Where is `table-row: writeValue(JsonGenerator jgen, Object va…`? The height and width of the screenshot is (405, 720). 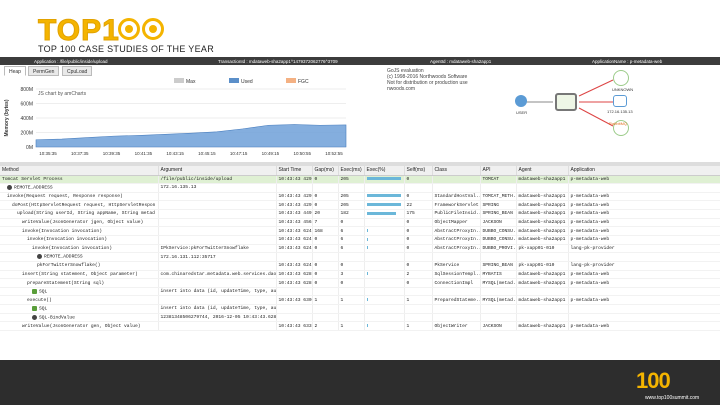 table-row: writeValue(JsonGenerator jgen, Object va… is located at coordinates (360, 223).